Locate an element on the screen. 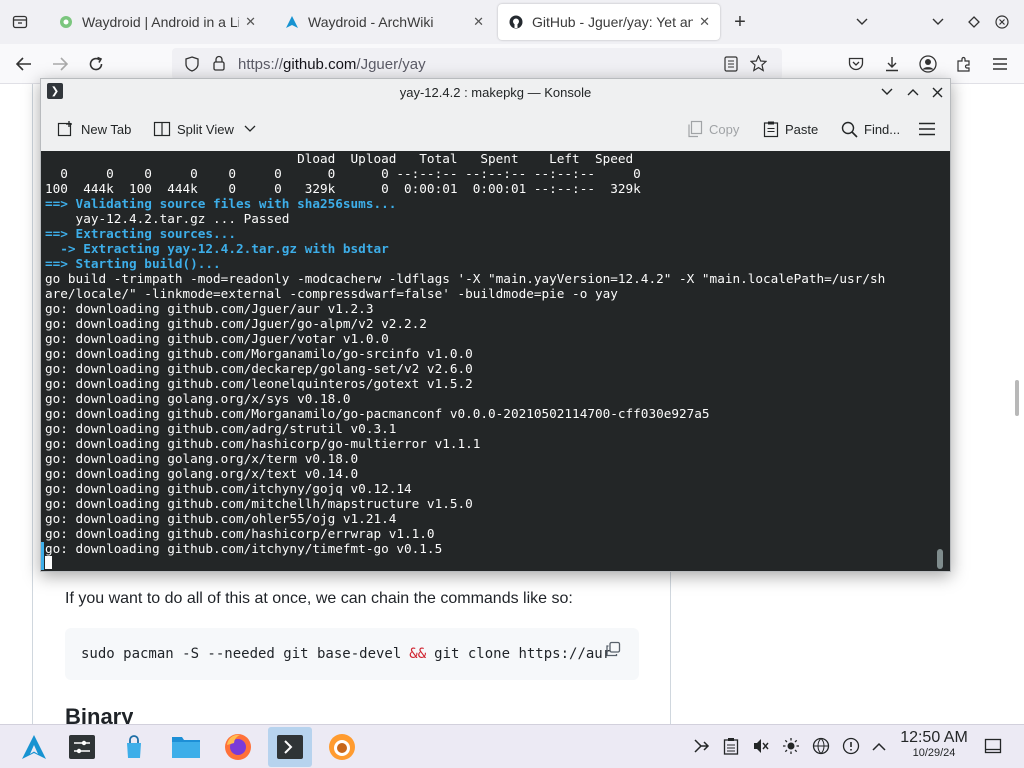 Image resolution: width=1024 pixels, height=768 pixels. tab-github-yay: GitHub - Jguer/yay: Yet ano ✕ is located at coordinates (609, 22).